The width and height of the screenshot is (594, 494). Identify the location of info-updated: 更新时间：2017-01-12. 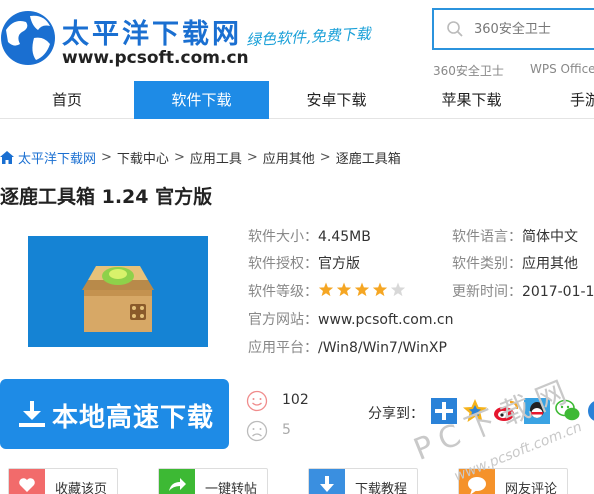
(523, 292).